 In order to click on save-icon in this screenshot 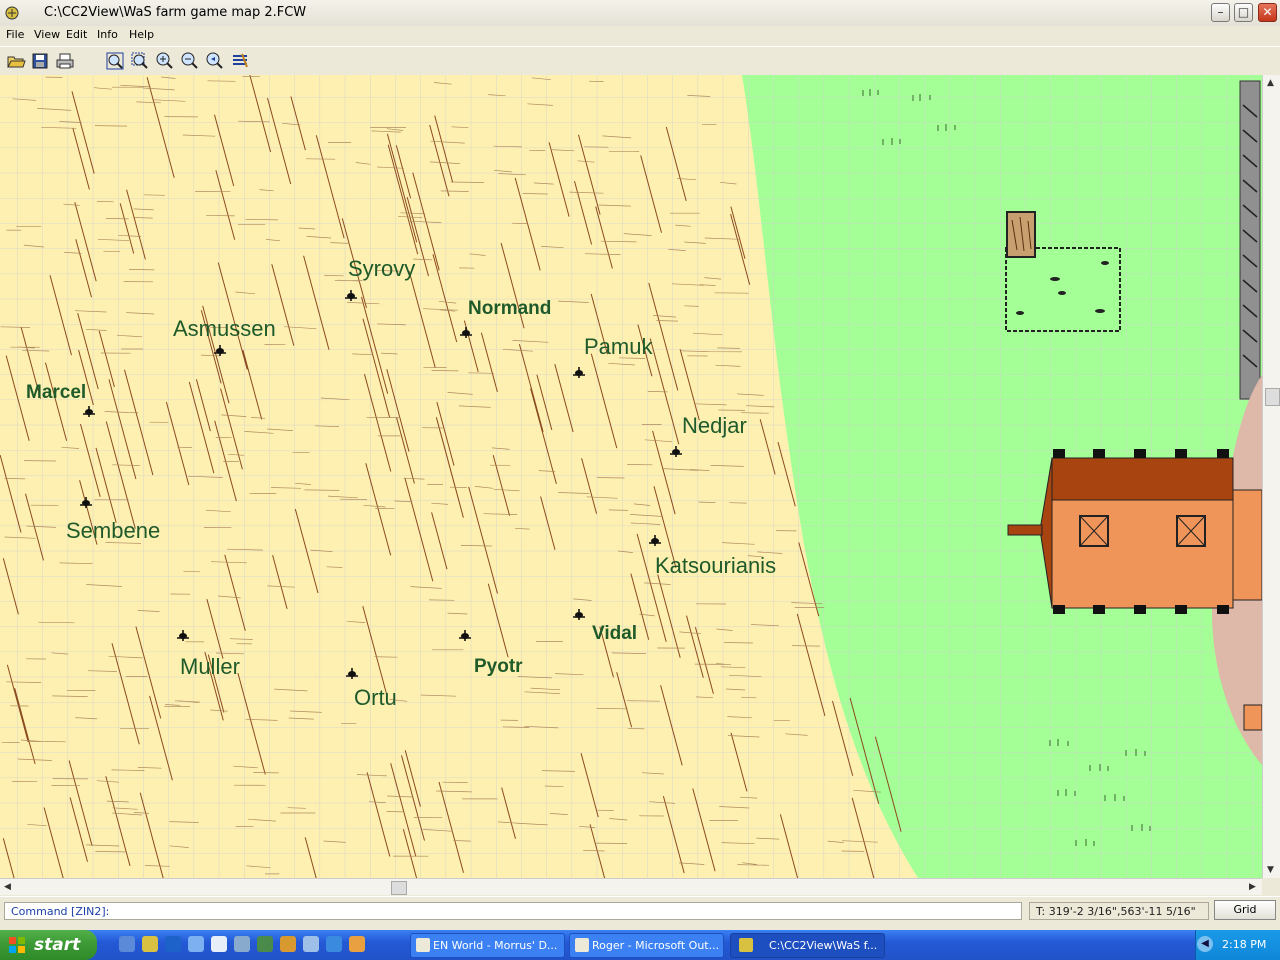, I will do `click(40, 61)`.